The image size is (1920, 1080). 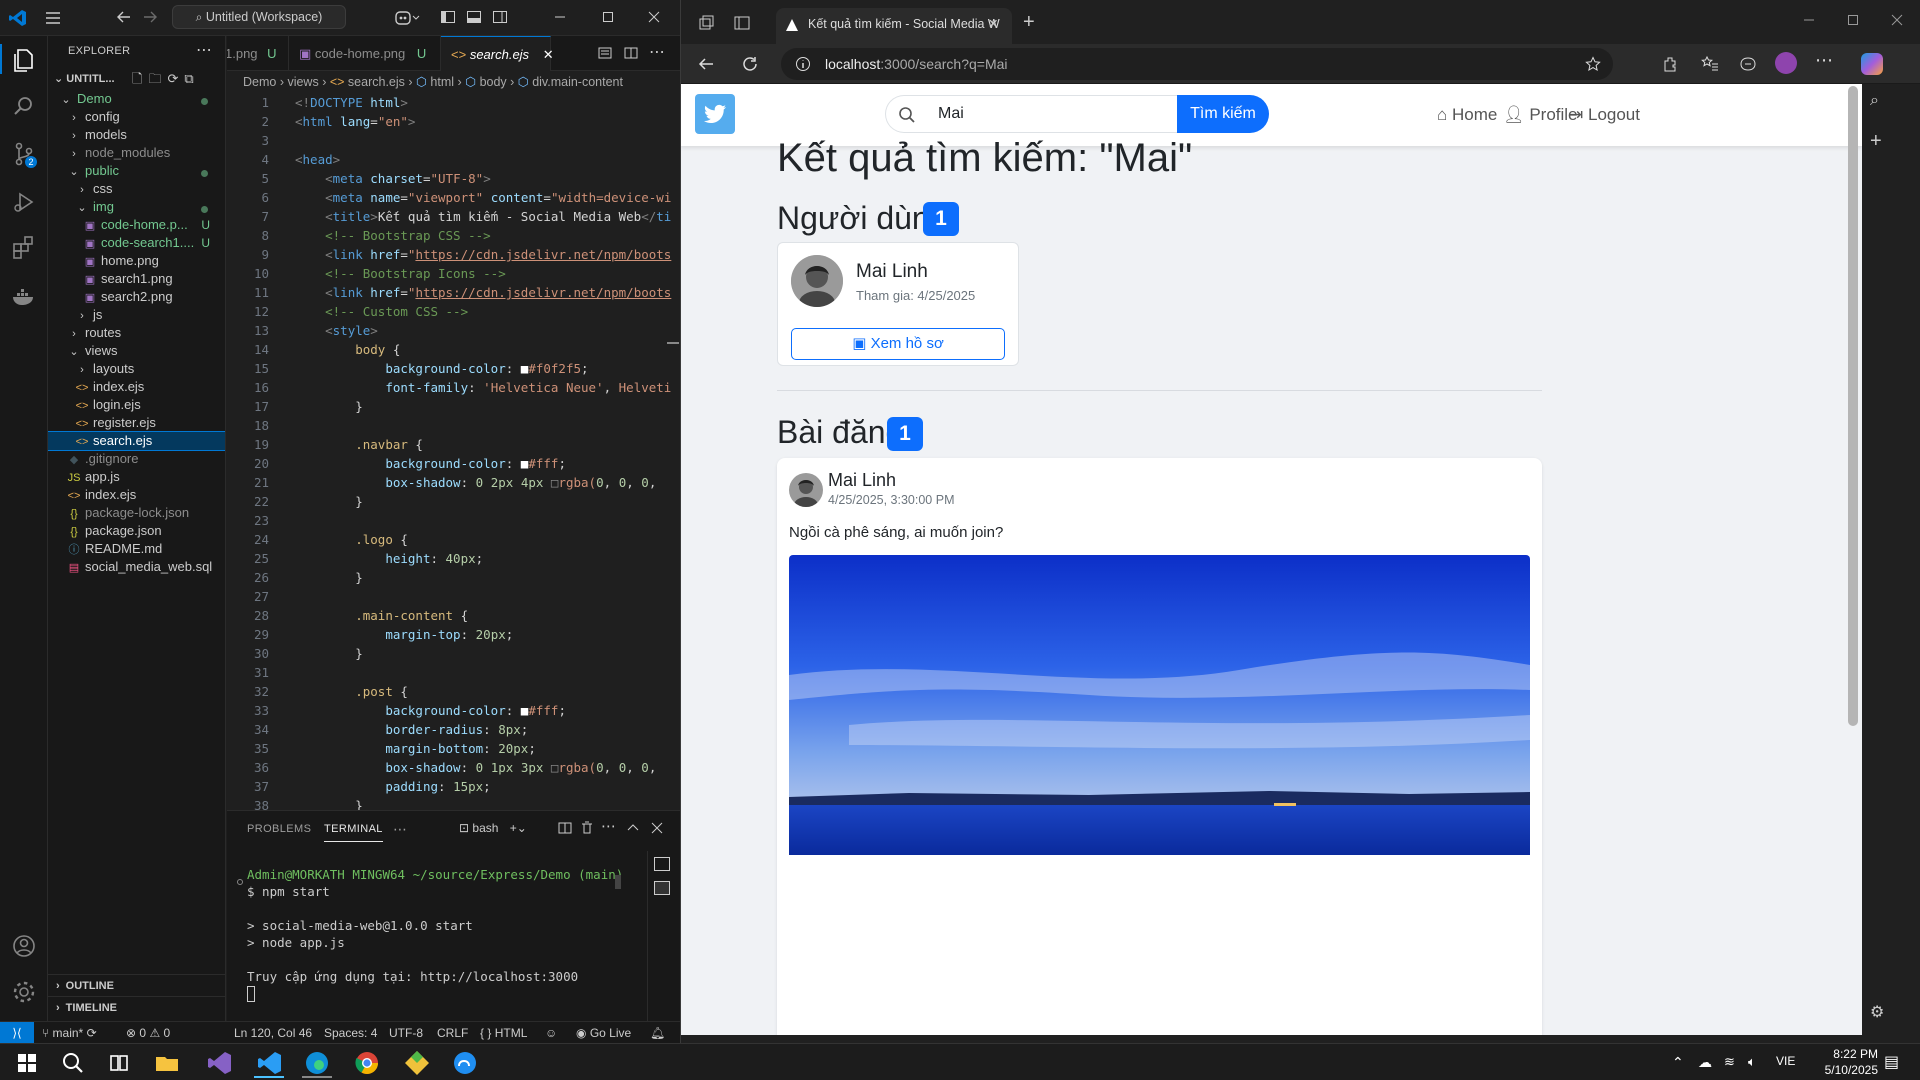 I want to click on forward-arrow-icon, so click(x=150, y=17).